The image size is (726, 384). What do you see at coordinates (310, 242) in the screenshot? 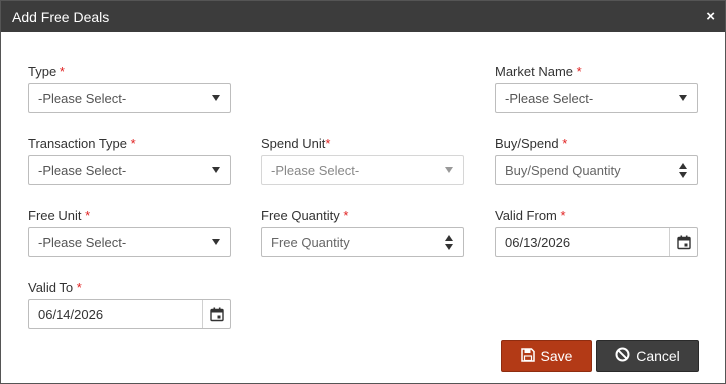
I see `free-quantity-placeholder: Free Quantity` at bounding box center [310, 242].